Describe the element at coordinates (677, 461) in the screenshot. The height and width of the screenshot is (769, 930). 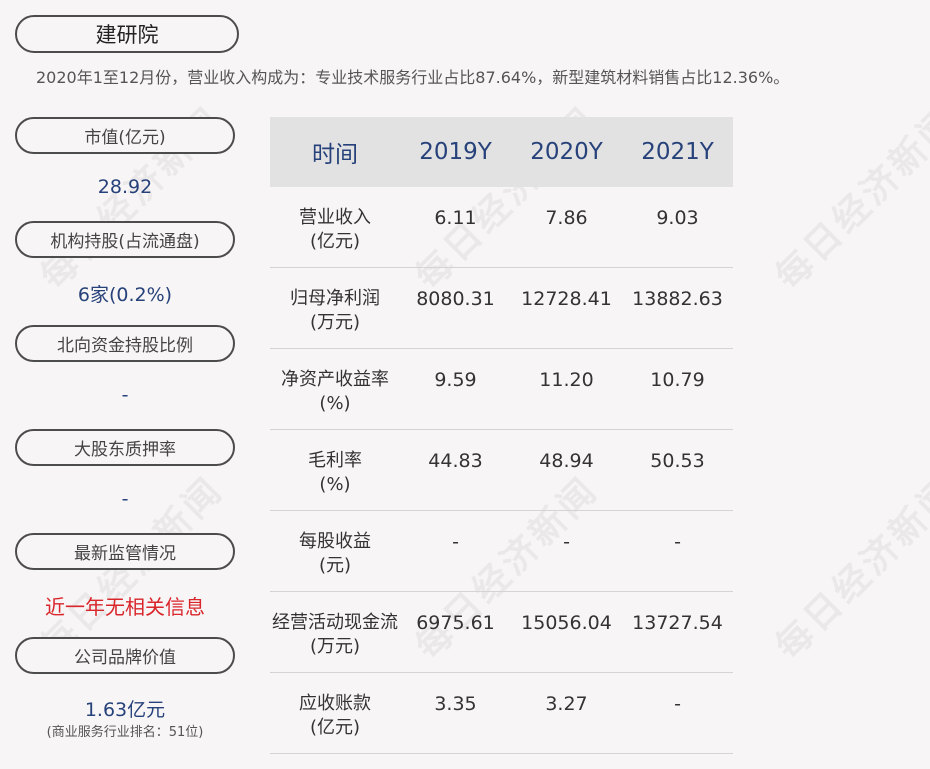
I see `table-cell: 50.53` at that location.